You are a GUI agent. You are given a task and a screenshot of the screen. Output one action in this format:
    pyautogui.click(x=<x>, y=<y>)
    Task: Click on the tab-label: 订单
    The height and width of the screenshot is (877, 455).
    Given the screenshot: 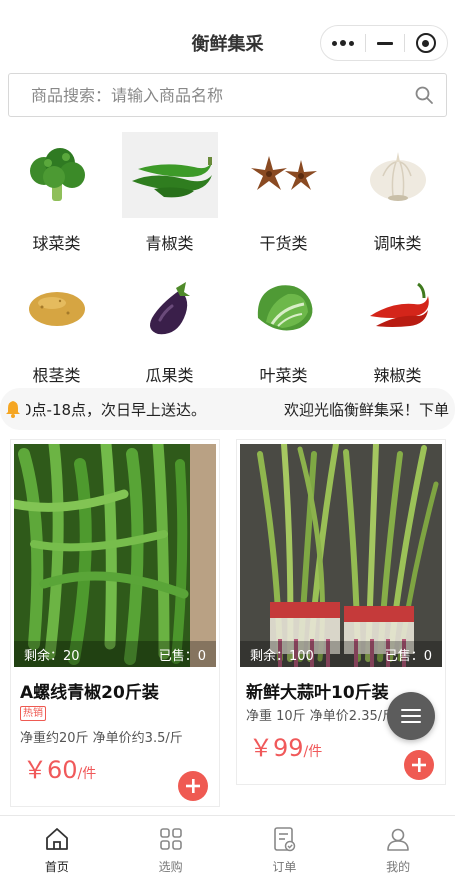 What is the action you would take?
    pyautogui.click(x=284, y=867)
    